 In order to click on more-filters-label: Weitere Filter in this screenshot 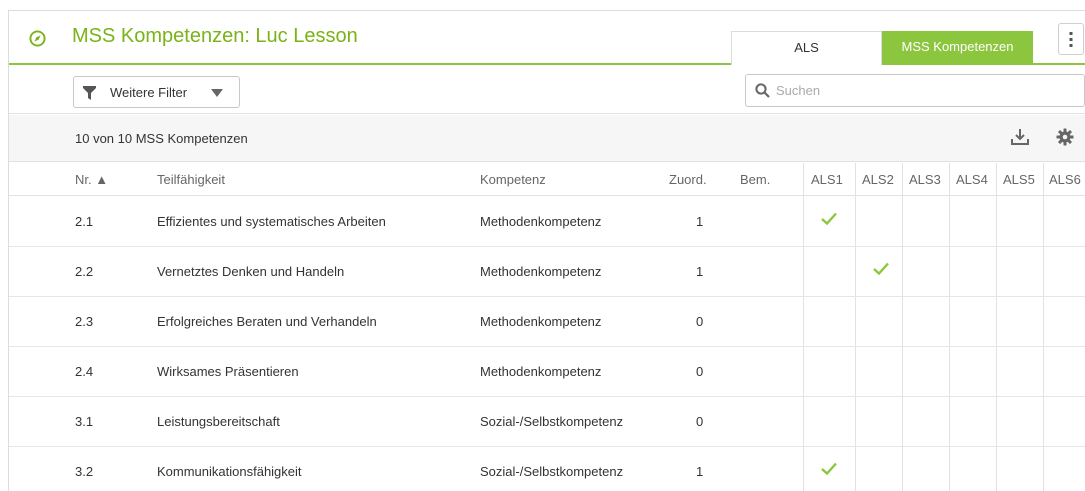, I will do `click(149, 92)`.